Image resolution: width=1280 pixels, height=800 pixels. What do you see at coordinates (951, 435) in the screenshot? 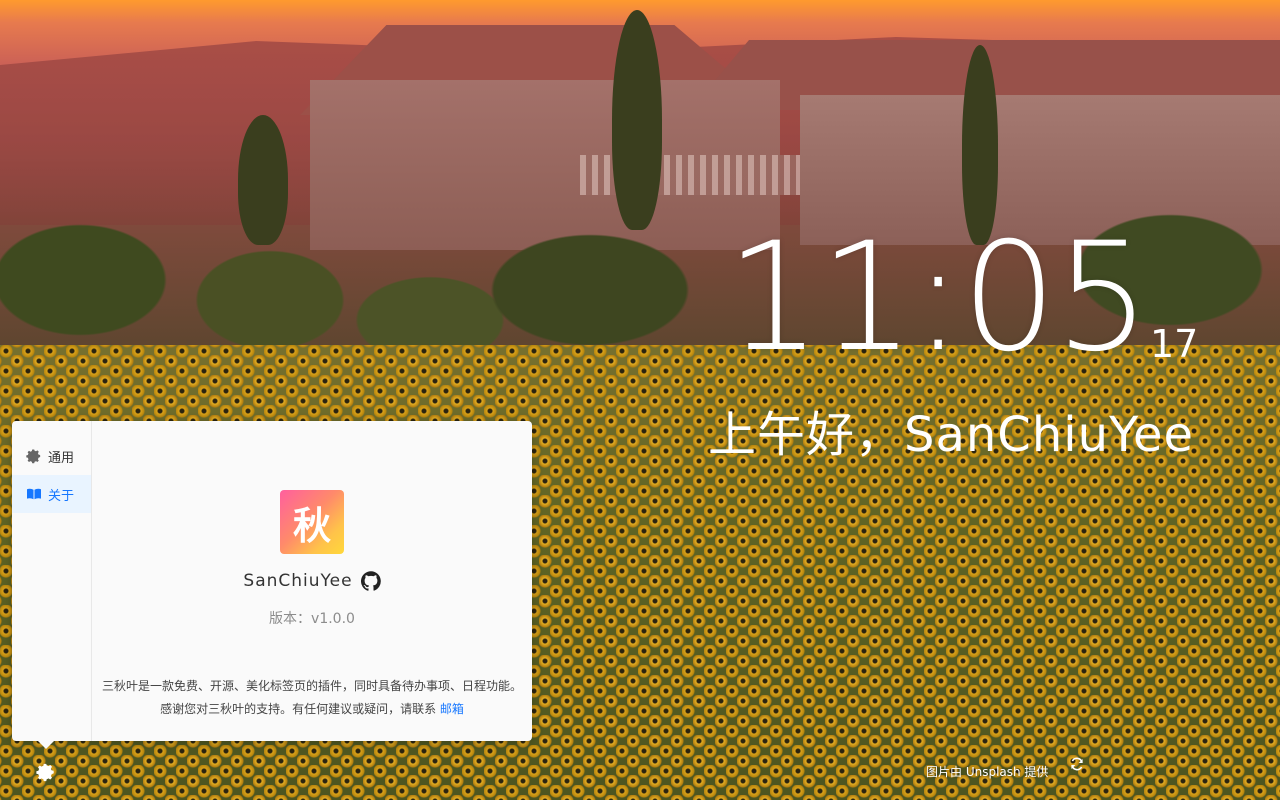
I see `greeting-text: 上午好，SanChiuYee` at bounding box center [951, 435].